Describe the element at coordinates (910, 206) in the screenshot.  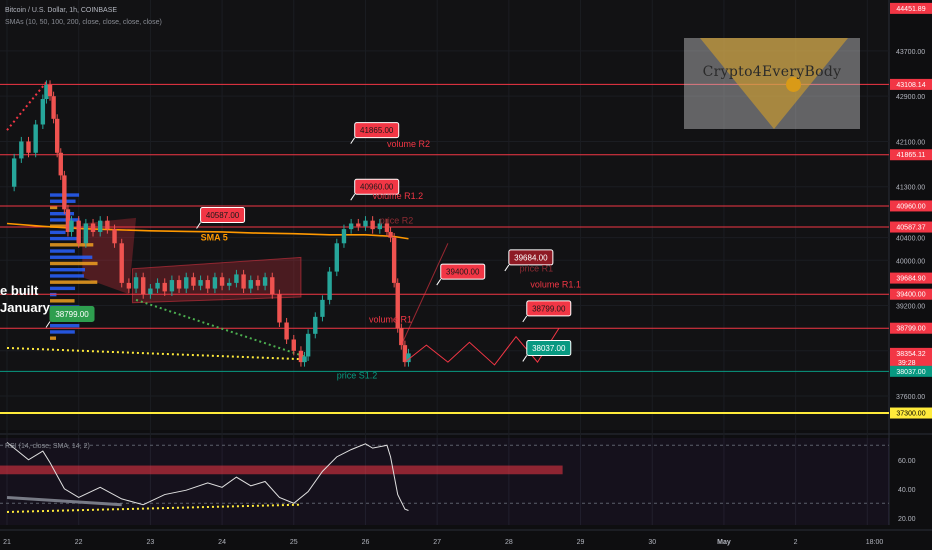
I see `price-axis-label: 40960.00` at that location.